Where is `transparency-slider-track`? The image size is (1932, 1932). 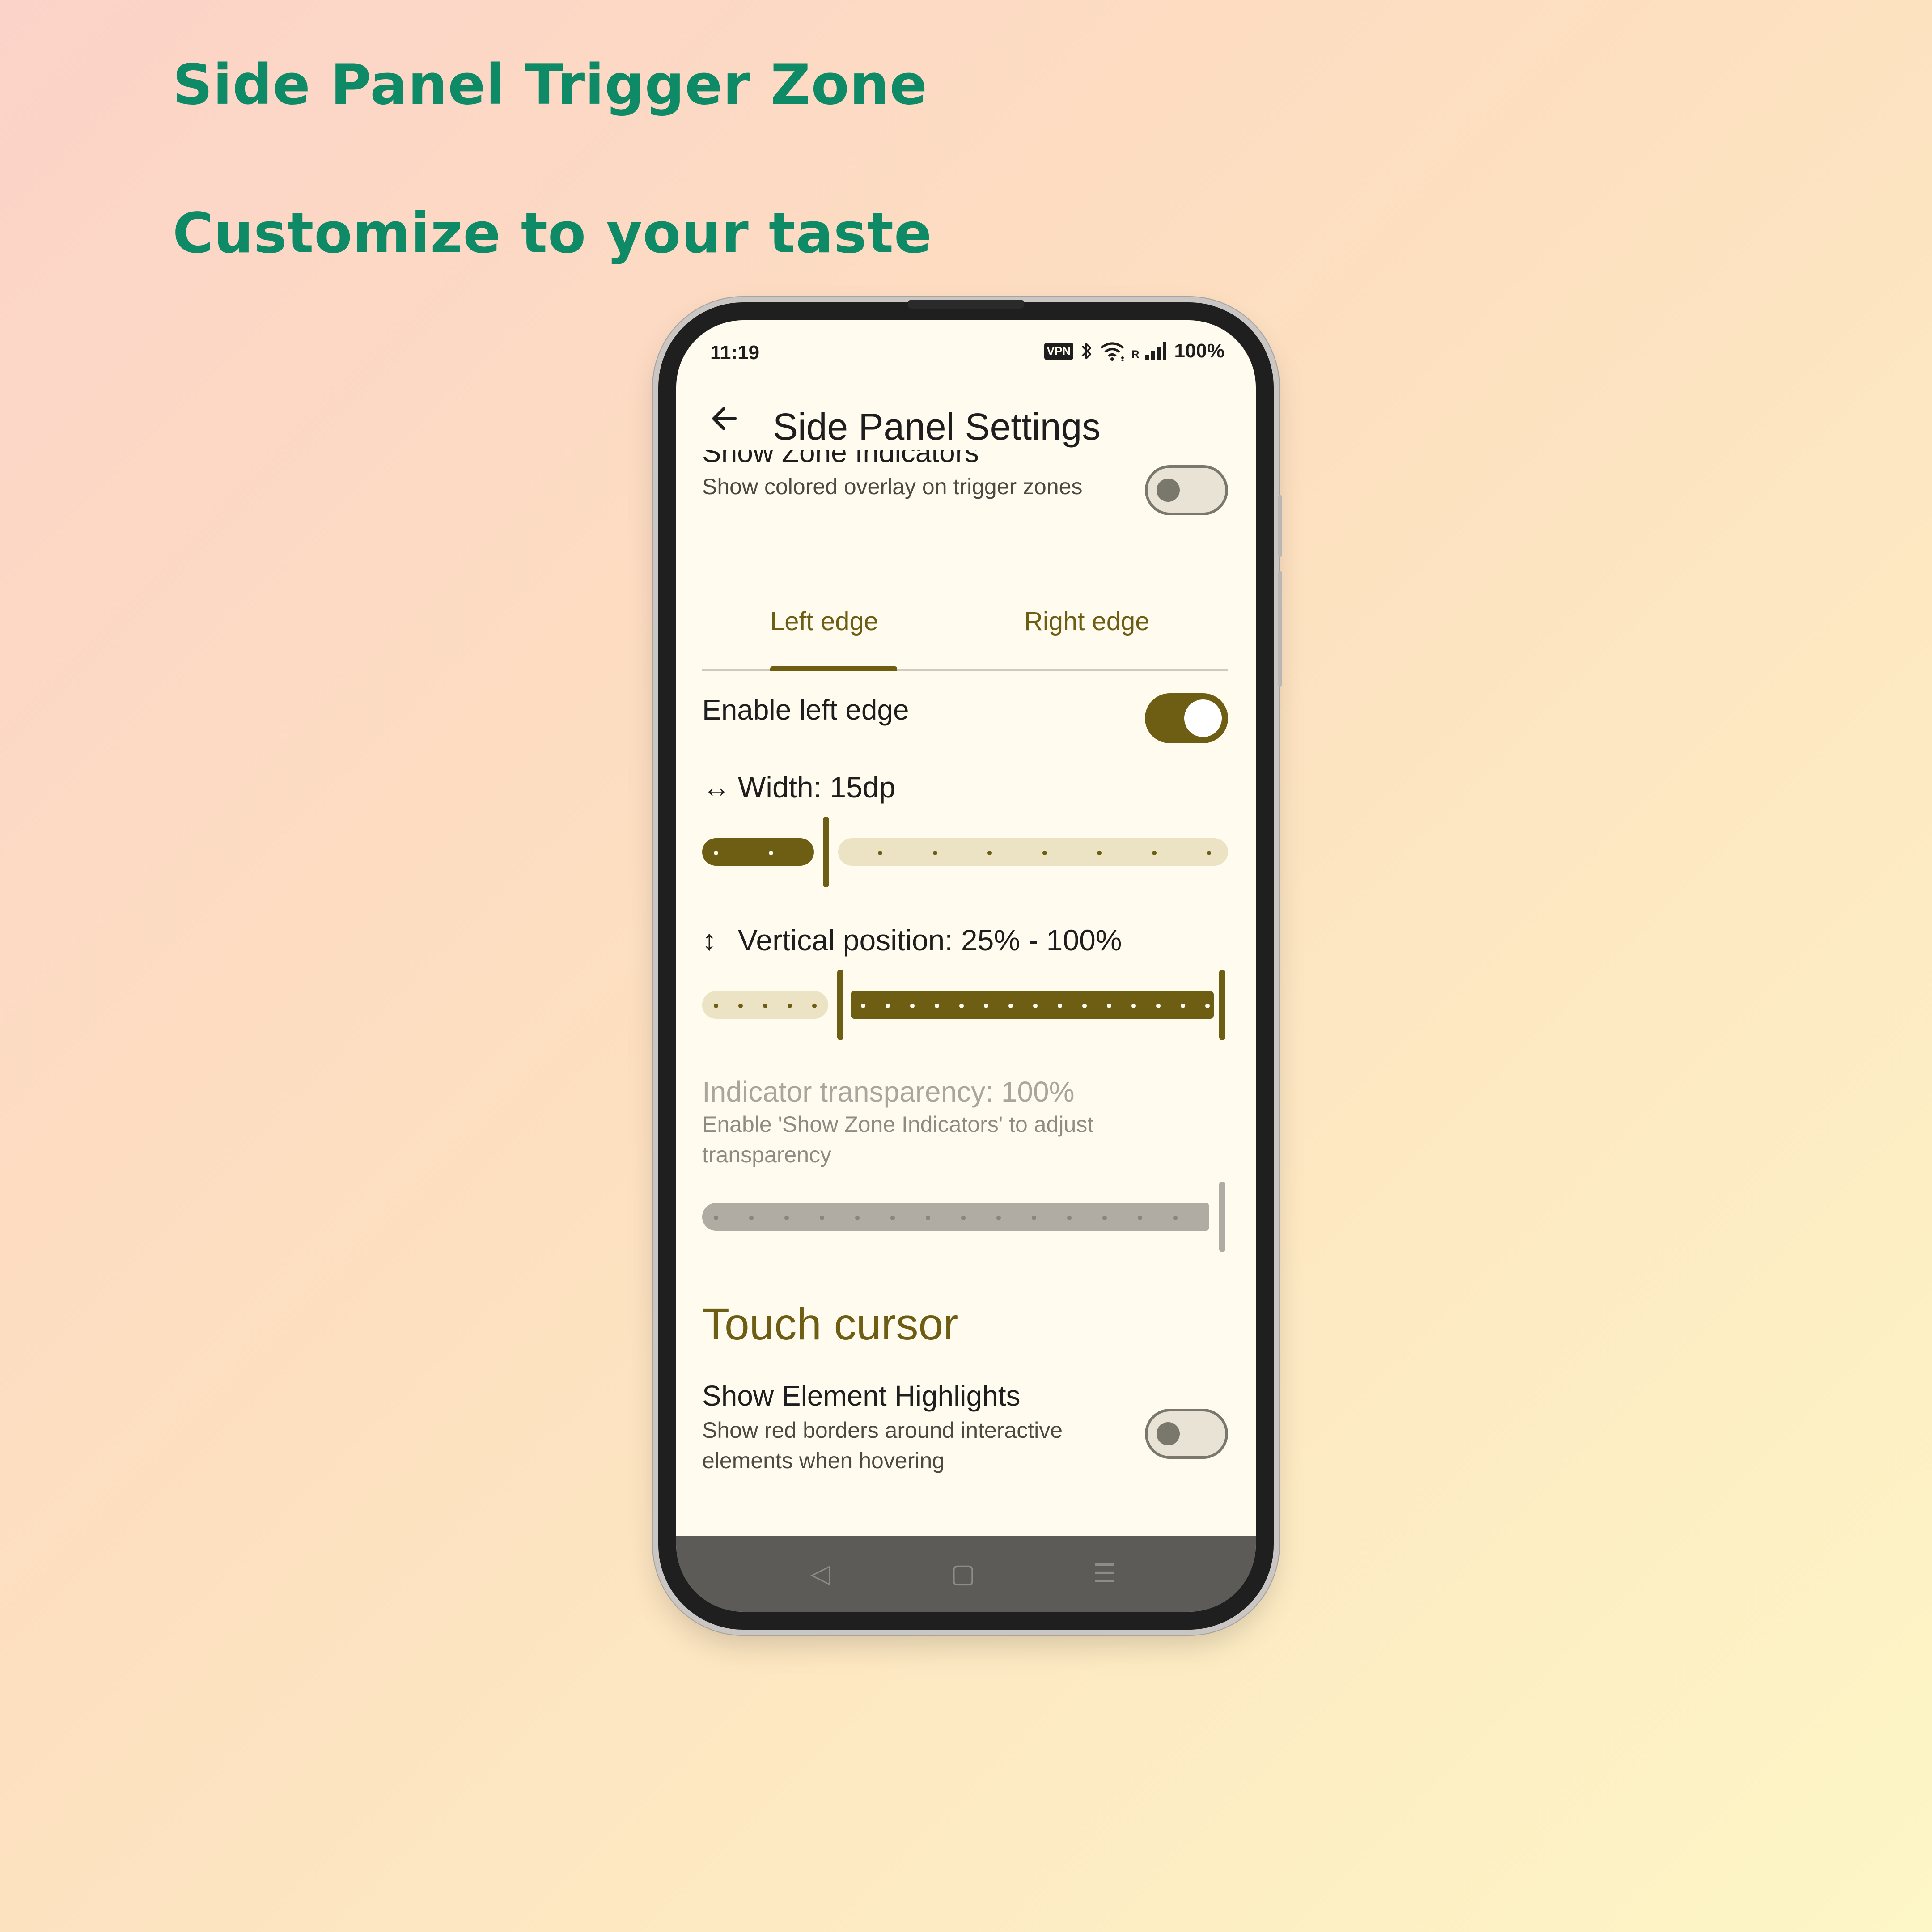
transparency-slider-track is located at coordinates (955, 1217).